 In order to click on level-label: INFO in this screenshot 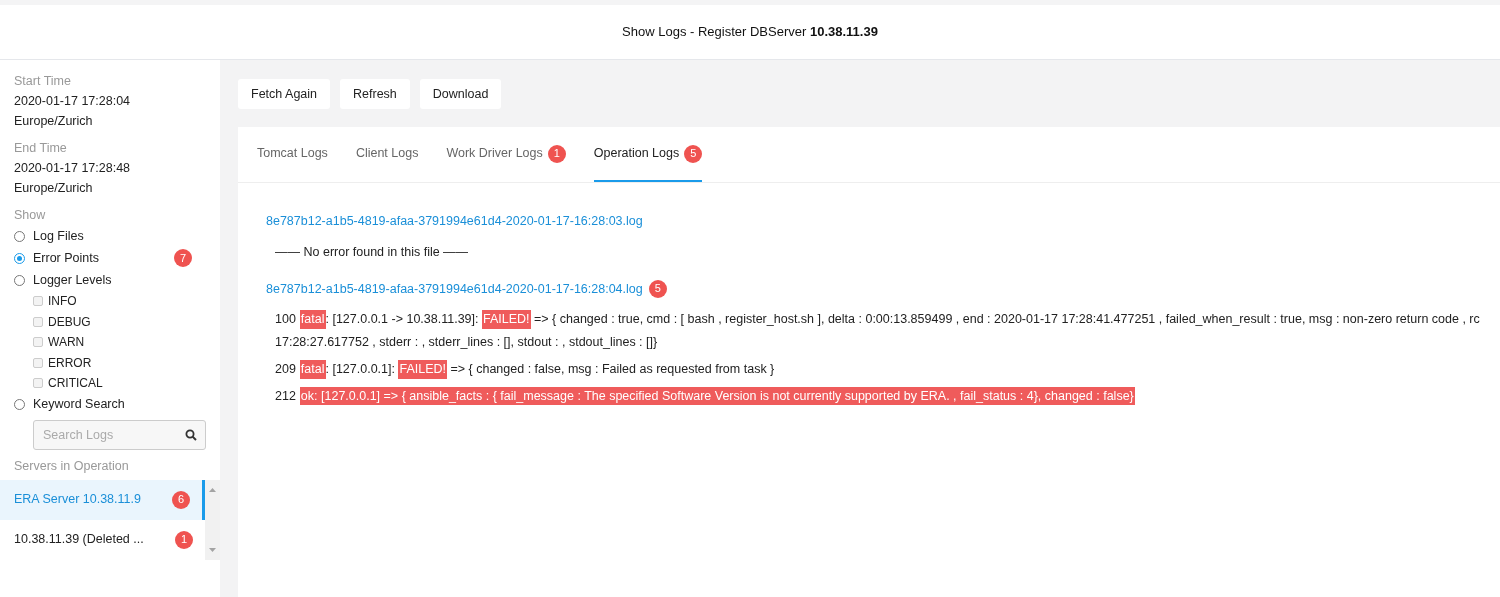, I will do `click(62, 302)`.